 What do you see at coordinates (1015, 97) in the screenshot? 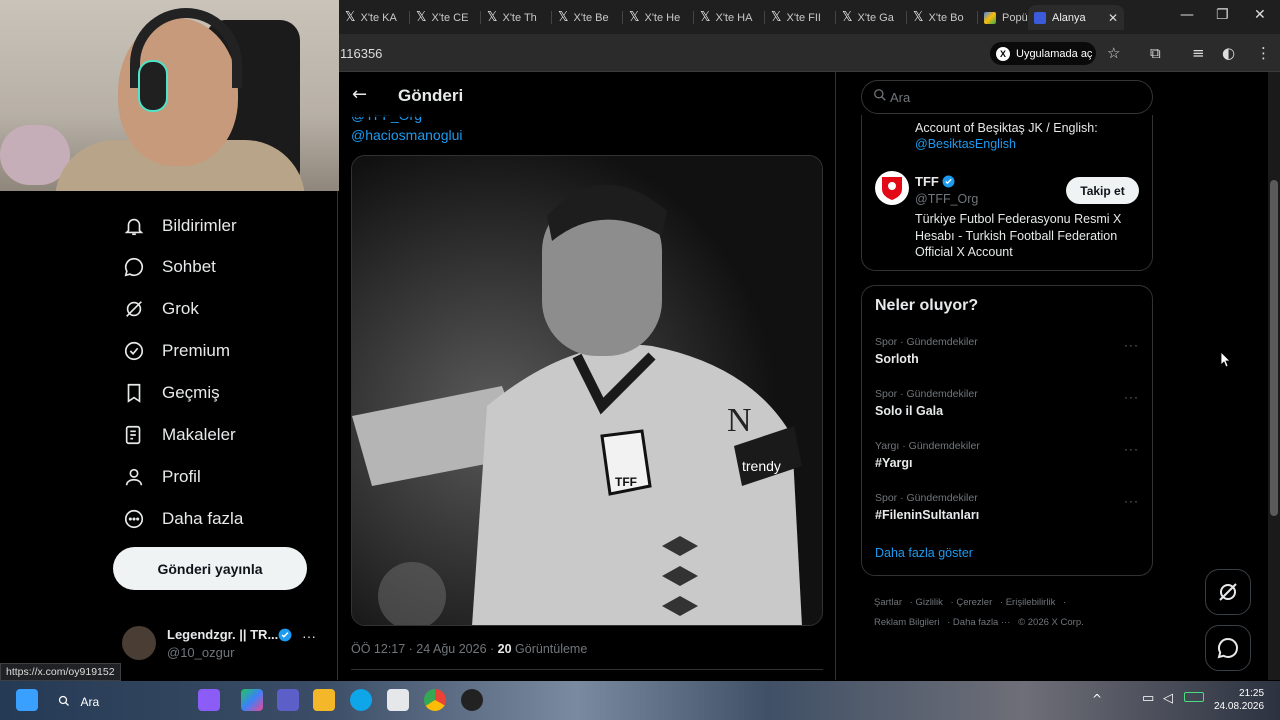
I see `search-input` at bounding box center [1015, 97].